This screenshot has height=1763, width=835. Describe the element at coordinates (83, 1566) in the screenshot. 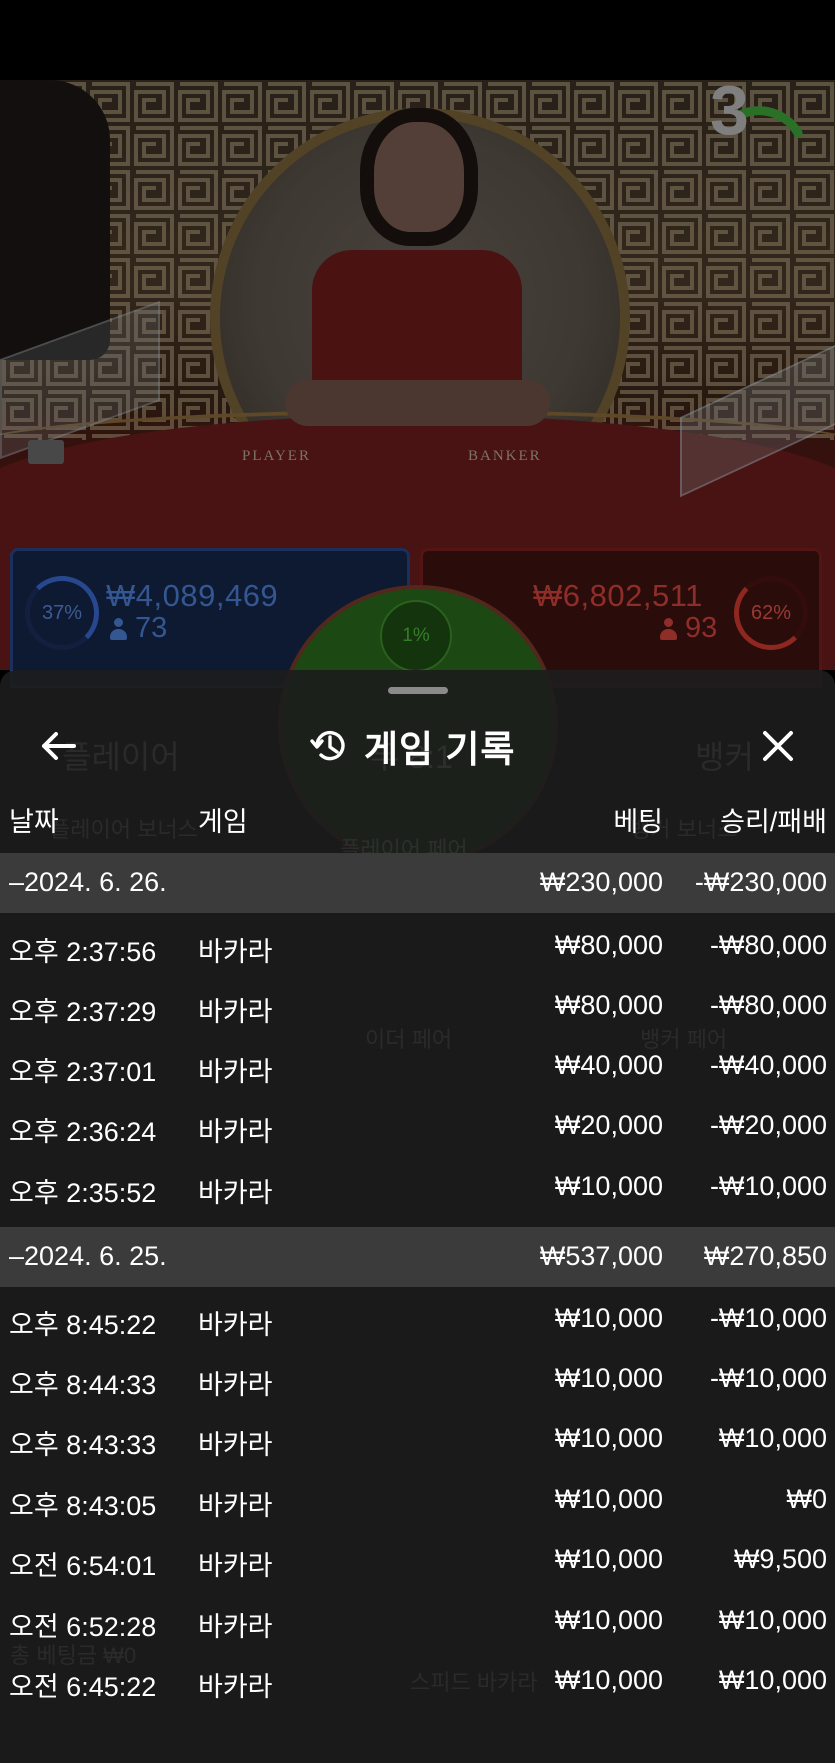

I see `row-time: 오전 6:54:01` at that location.